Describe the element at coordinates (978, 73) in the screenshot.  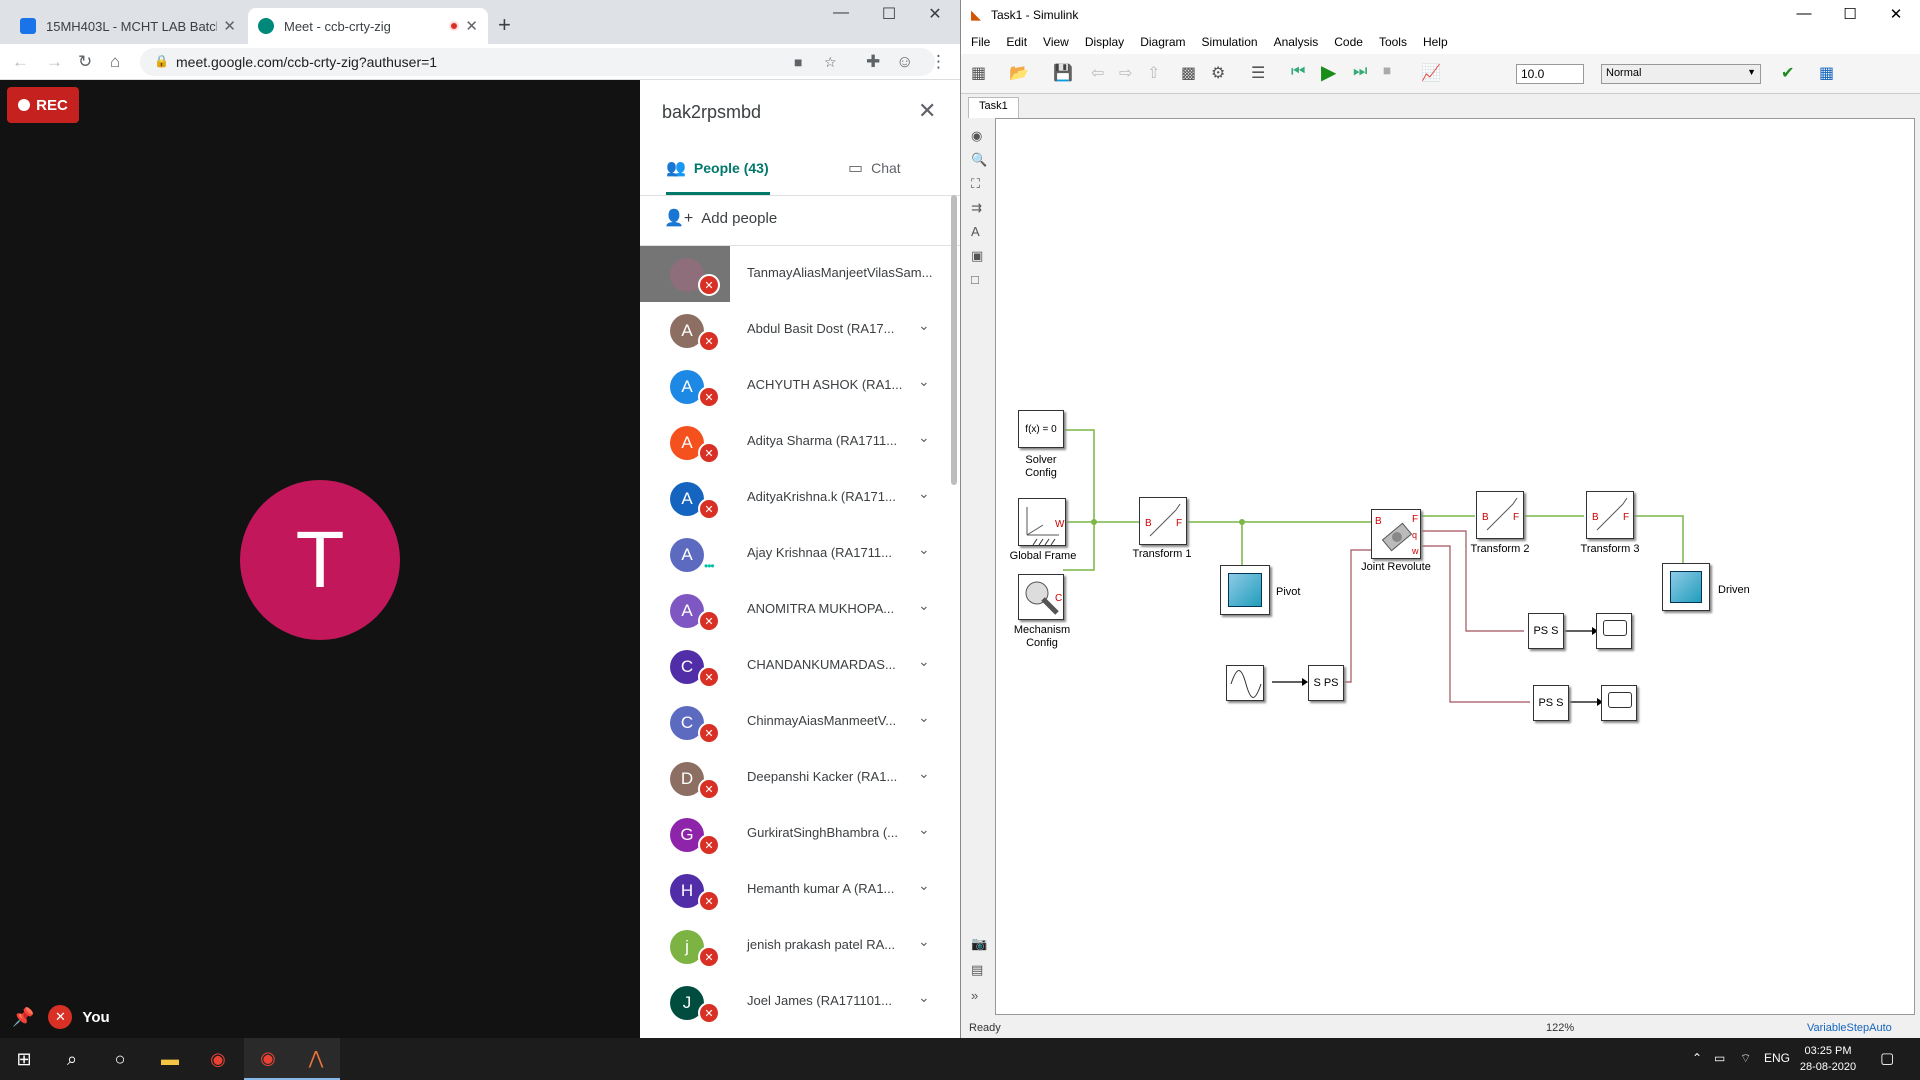
I see `new-model-icon: ▦` at that location.